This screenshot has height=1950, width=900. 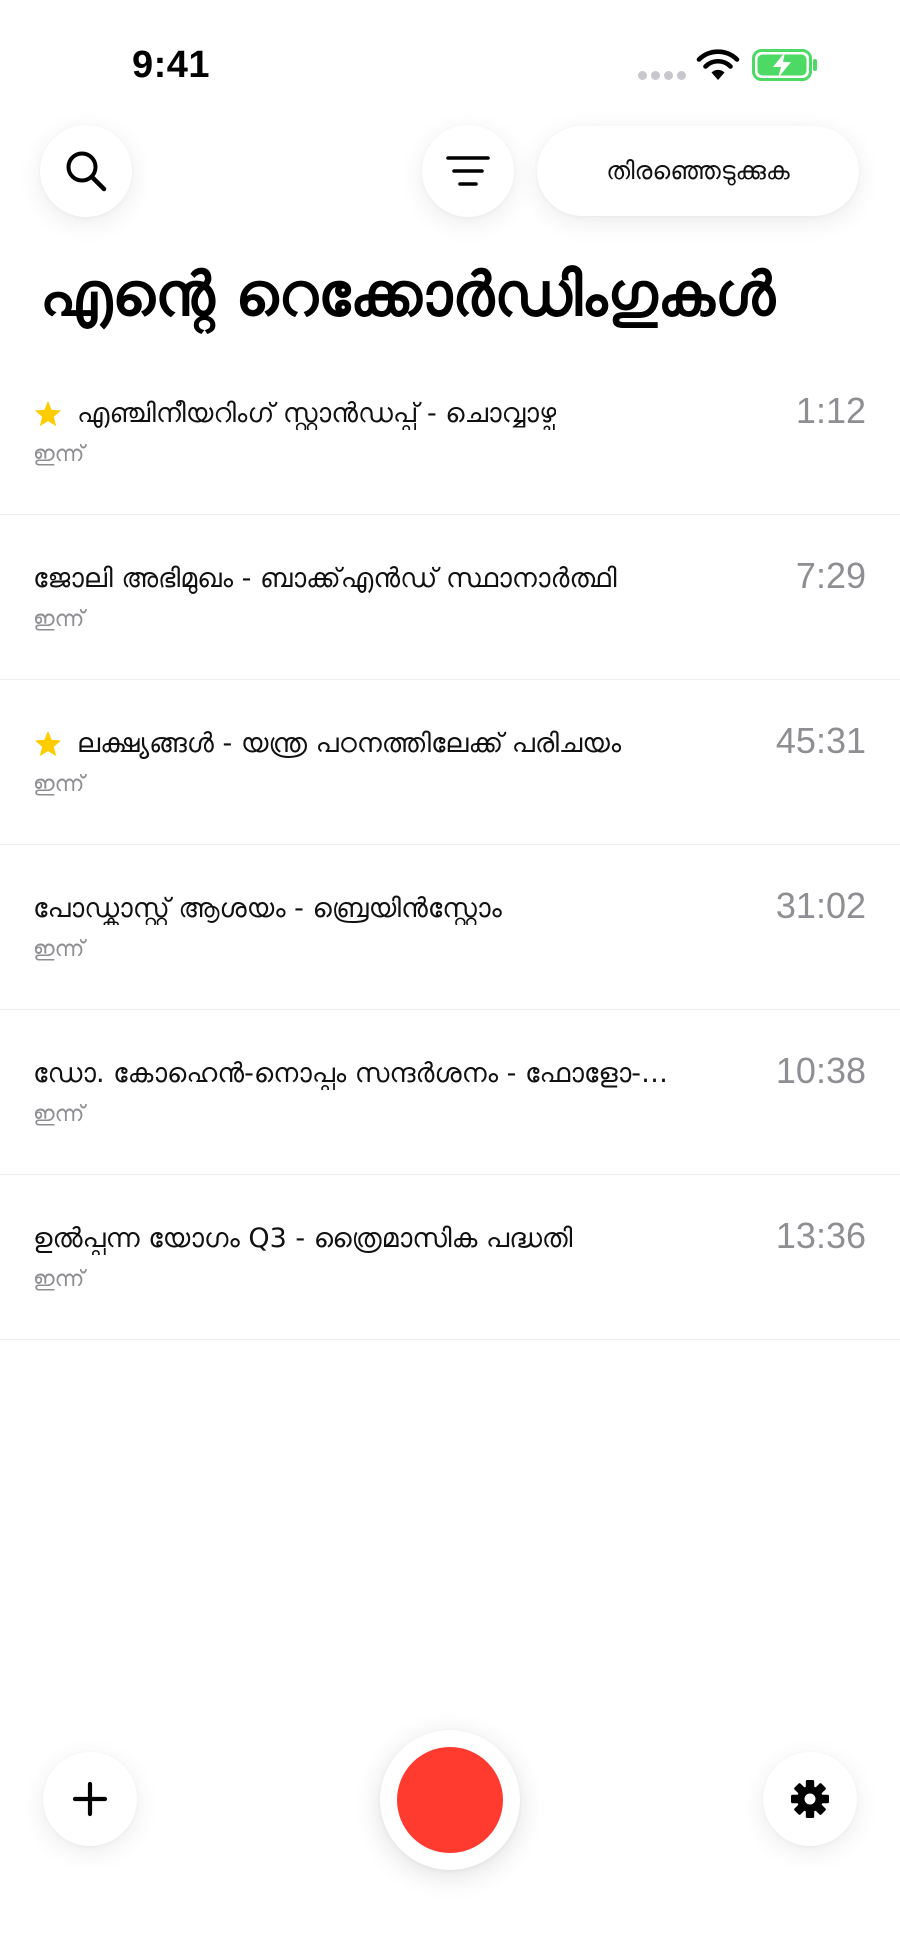 I want to click on page-title: എന്റെ റെക്കോർഡിംഗുകൾ, so click(x=408, y=295).